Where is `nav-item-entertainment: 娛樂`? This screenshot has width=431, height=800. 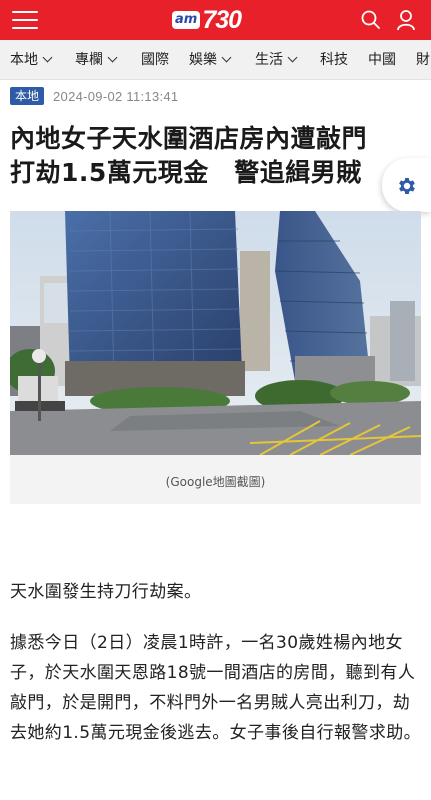
nav-item-entertainment: 娛樂 is located at coordinates (210, 59).